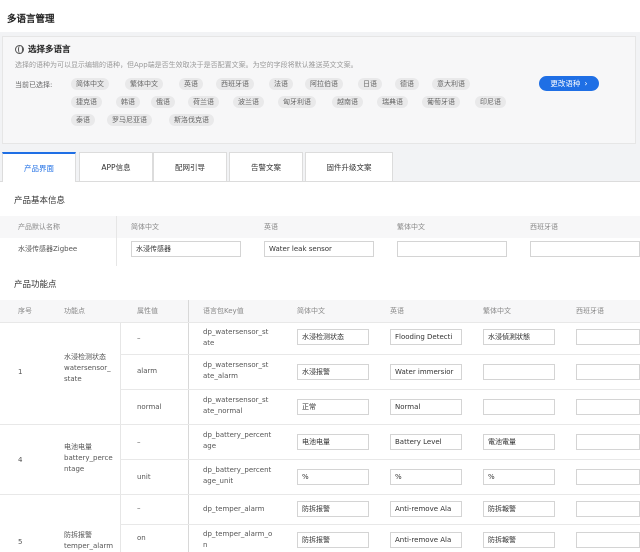  Describe the element at coordinates (271, 227) in the screenshot. I see `header-en: 英语` at that location.